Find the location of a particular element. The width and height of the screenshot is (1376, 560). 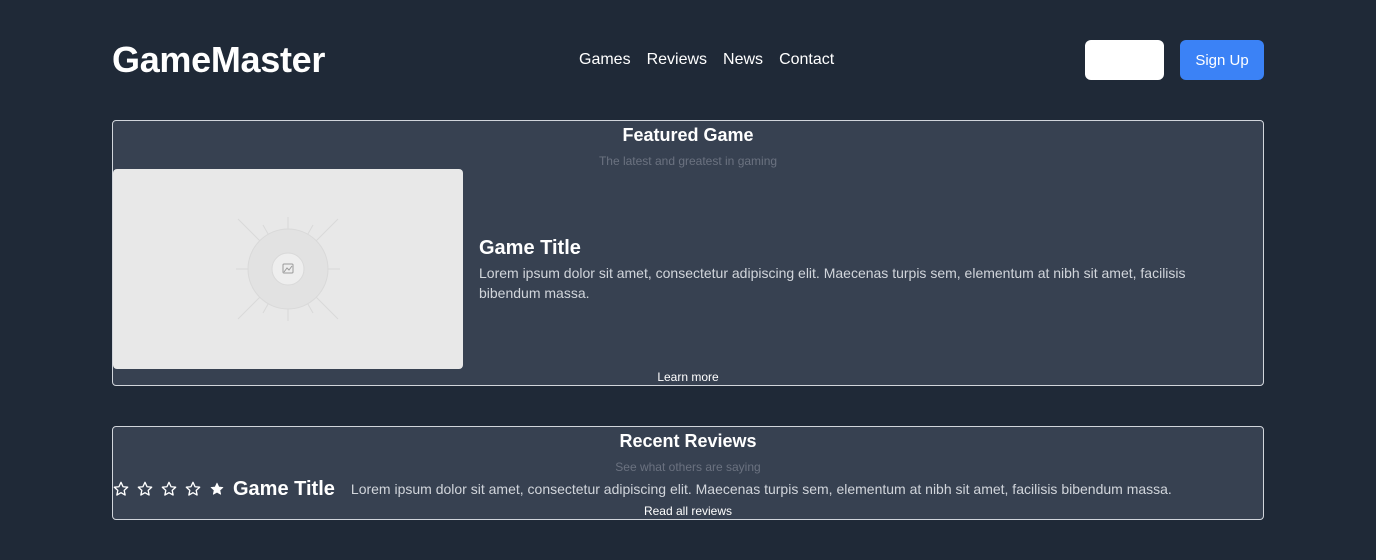

read-all-reviews-link: Read all reviews is located at coordinates (688, 511).